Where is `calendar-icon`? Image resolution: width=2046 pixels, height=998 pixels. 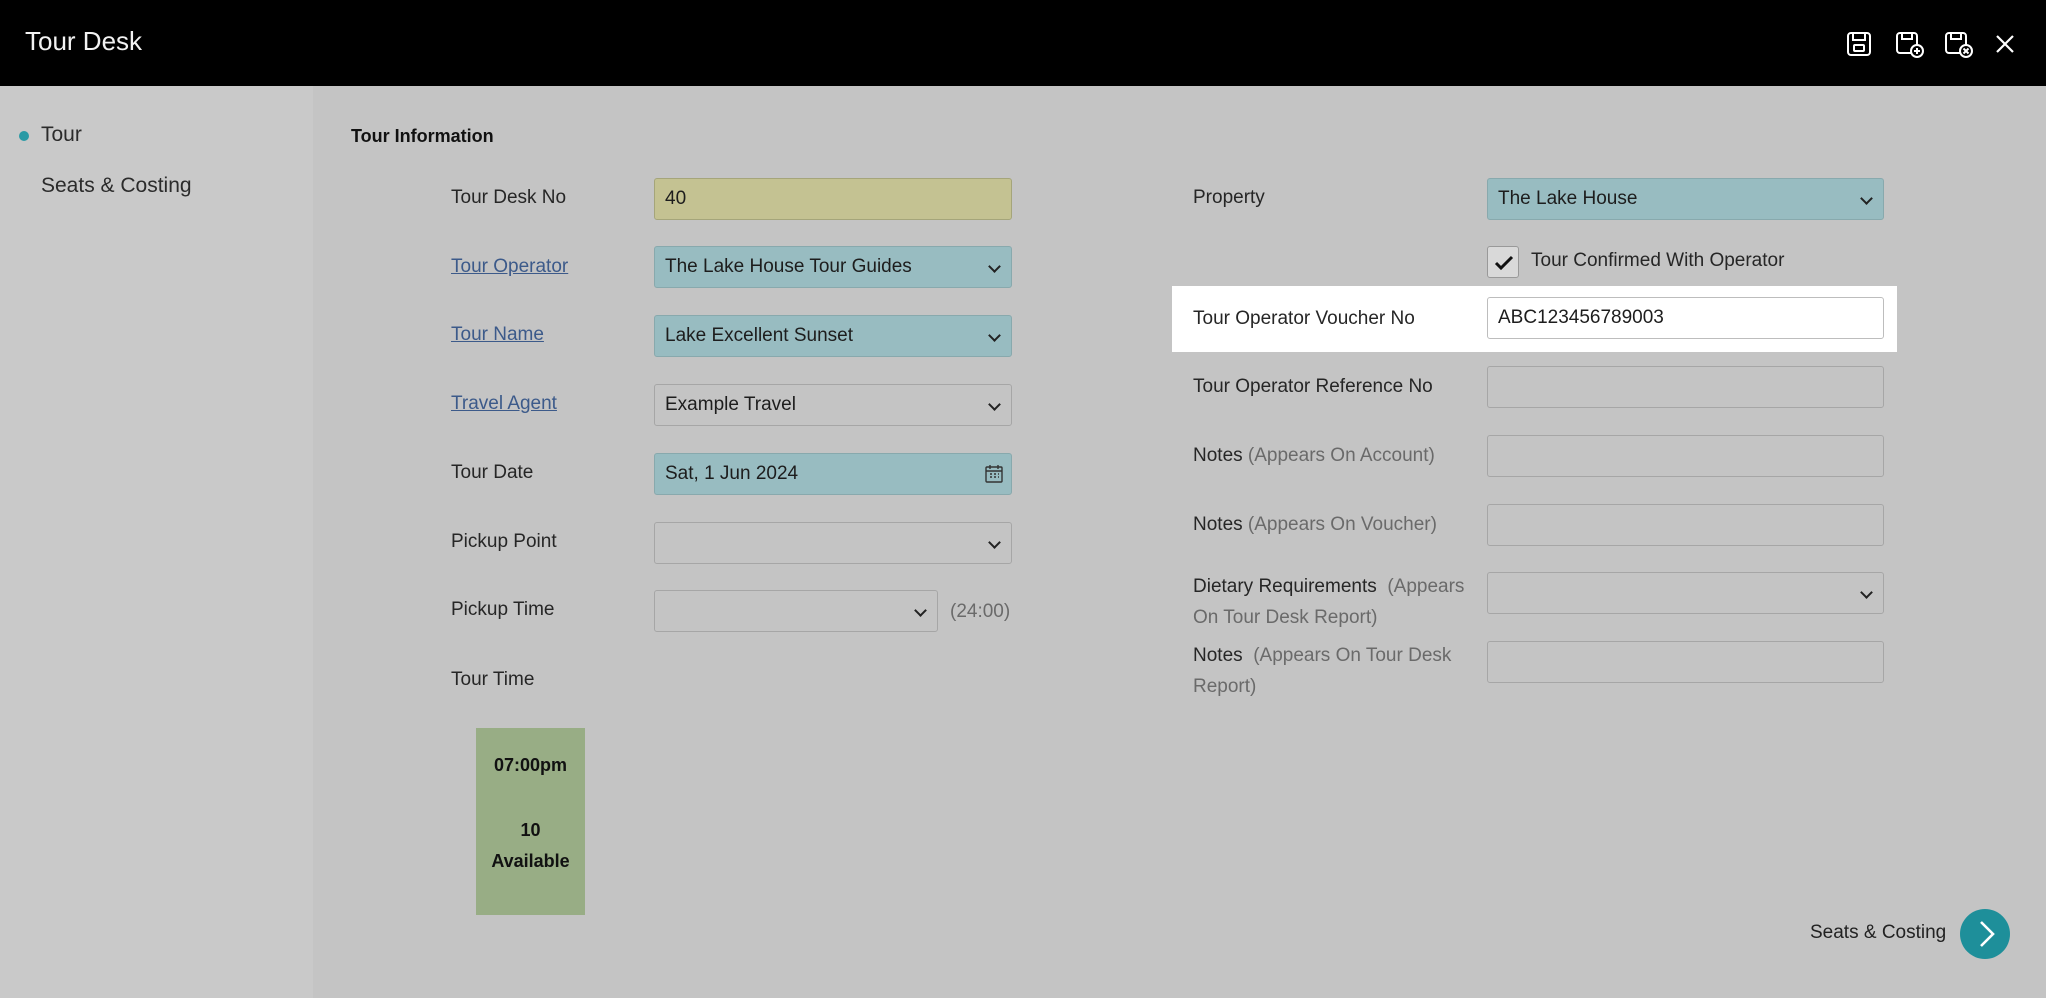 calendar-icon is located at coordinates (994, 474).